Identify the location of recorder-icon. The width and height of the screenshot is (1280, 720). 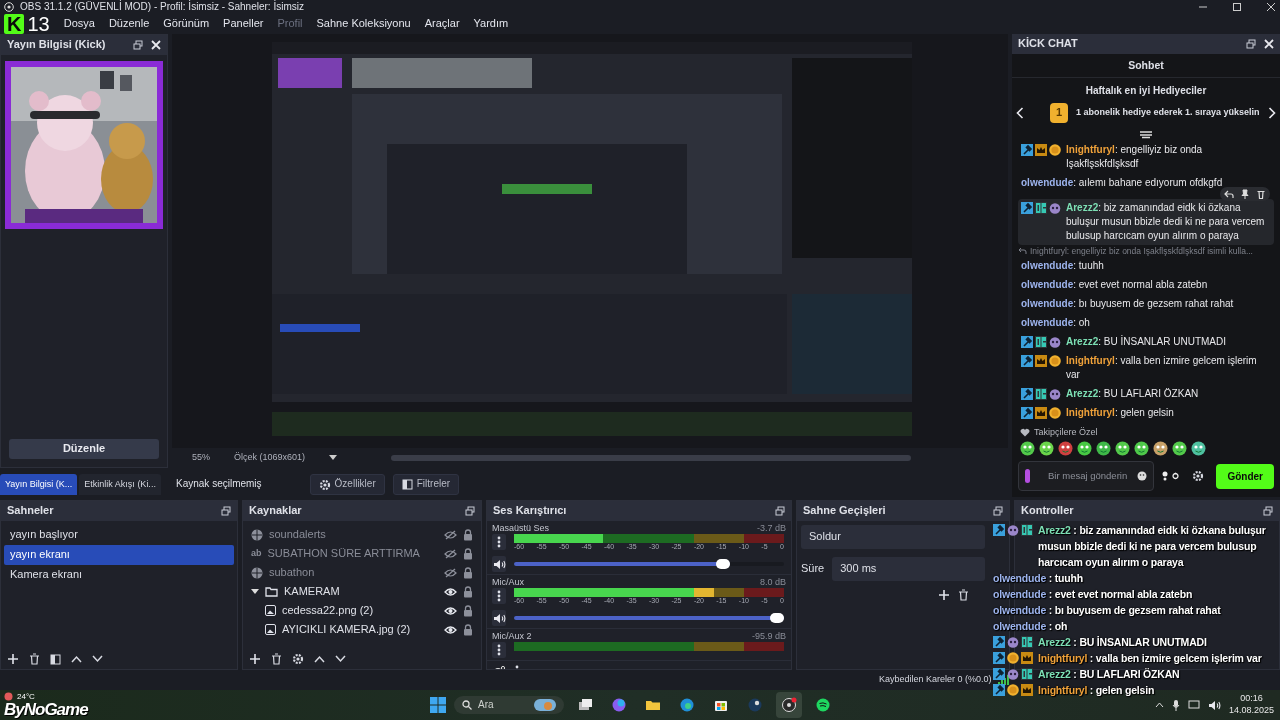
(789, 705).